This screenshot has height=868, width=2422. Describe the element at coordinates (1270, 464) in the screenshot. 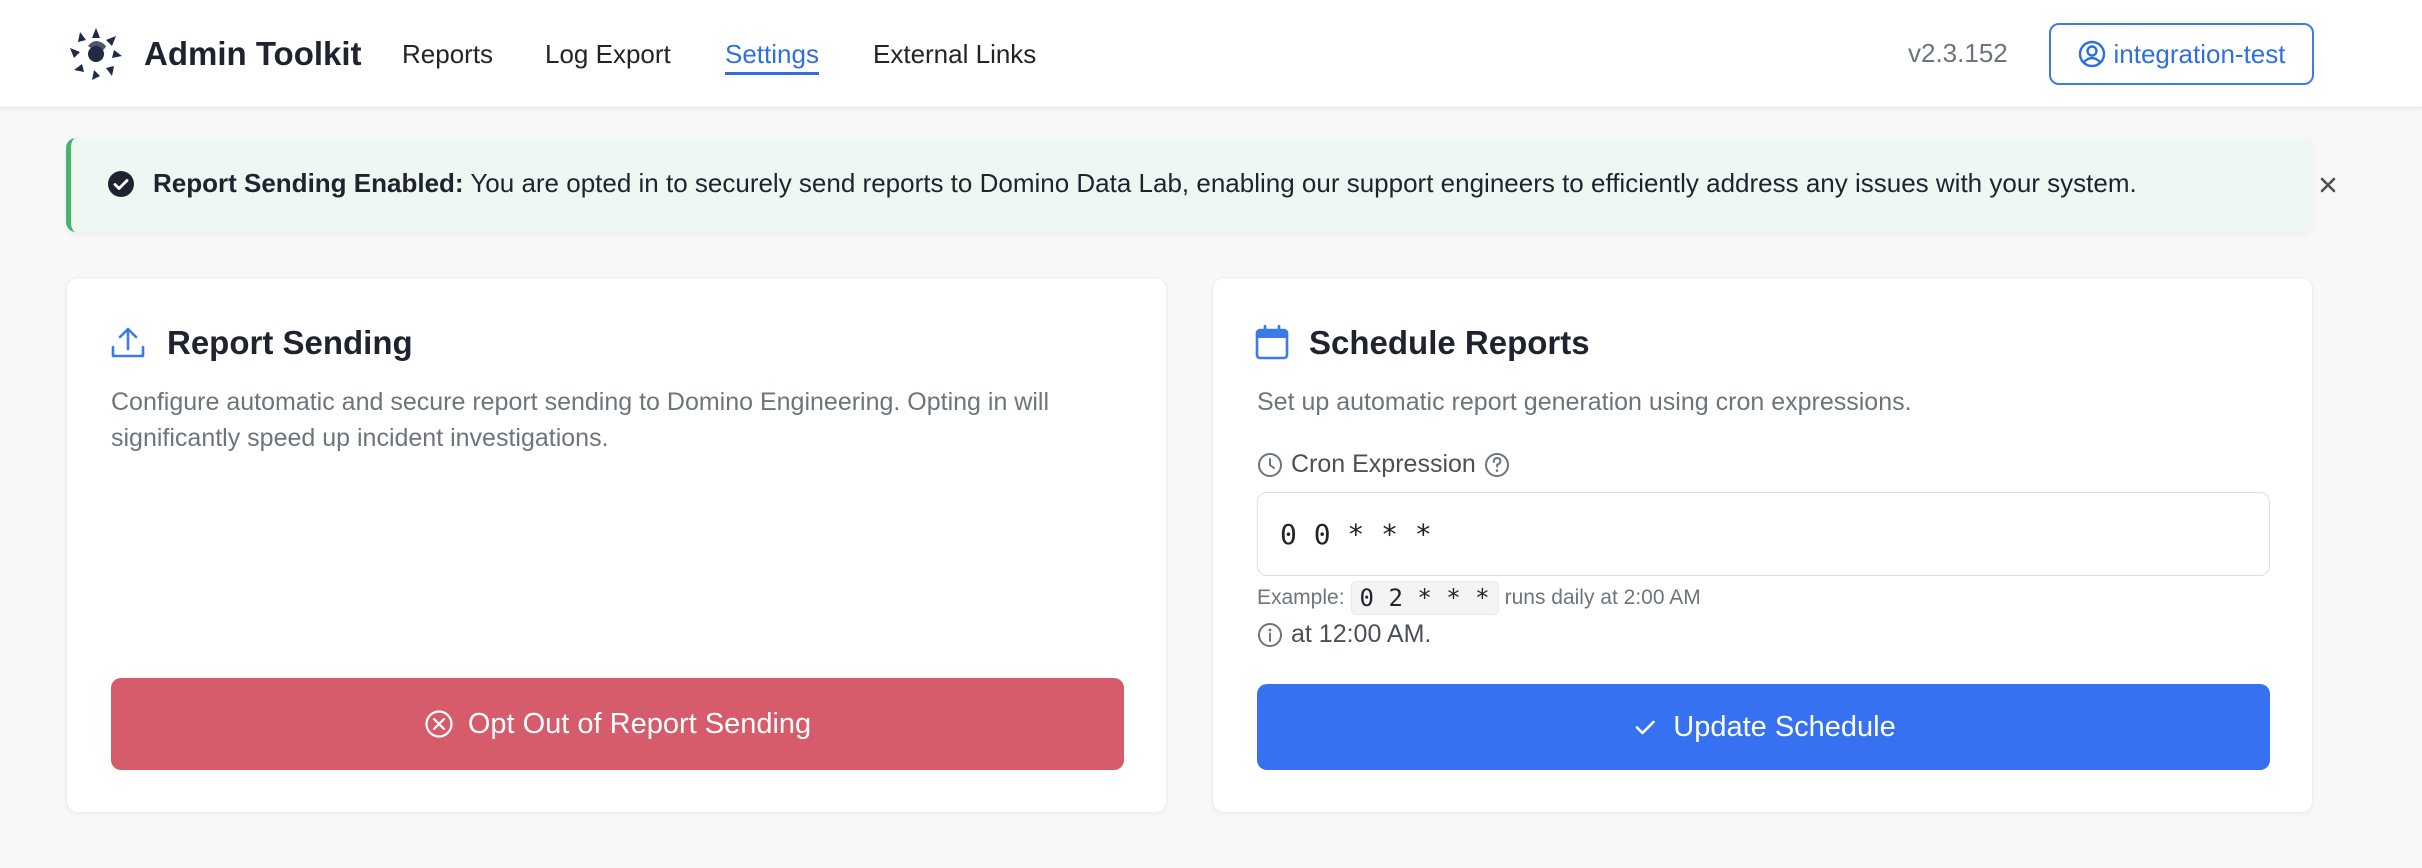

I see `clock-icon` at that location.